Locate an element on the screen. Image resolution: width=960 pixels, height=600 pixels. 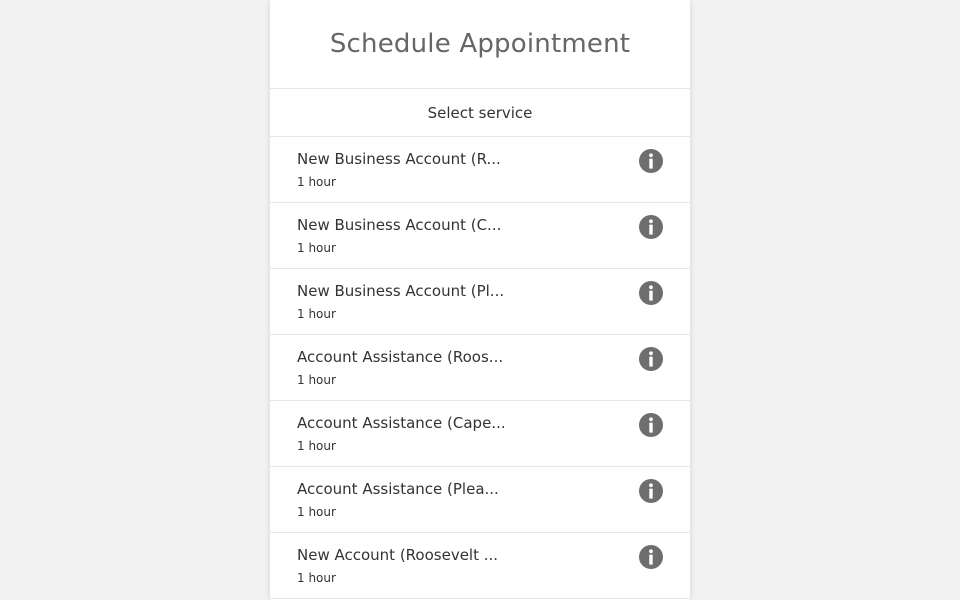
section-heading: Select service is located at coordinates (480, 113).